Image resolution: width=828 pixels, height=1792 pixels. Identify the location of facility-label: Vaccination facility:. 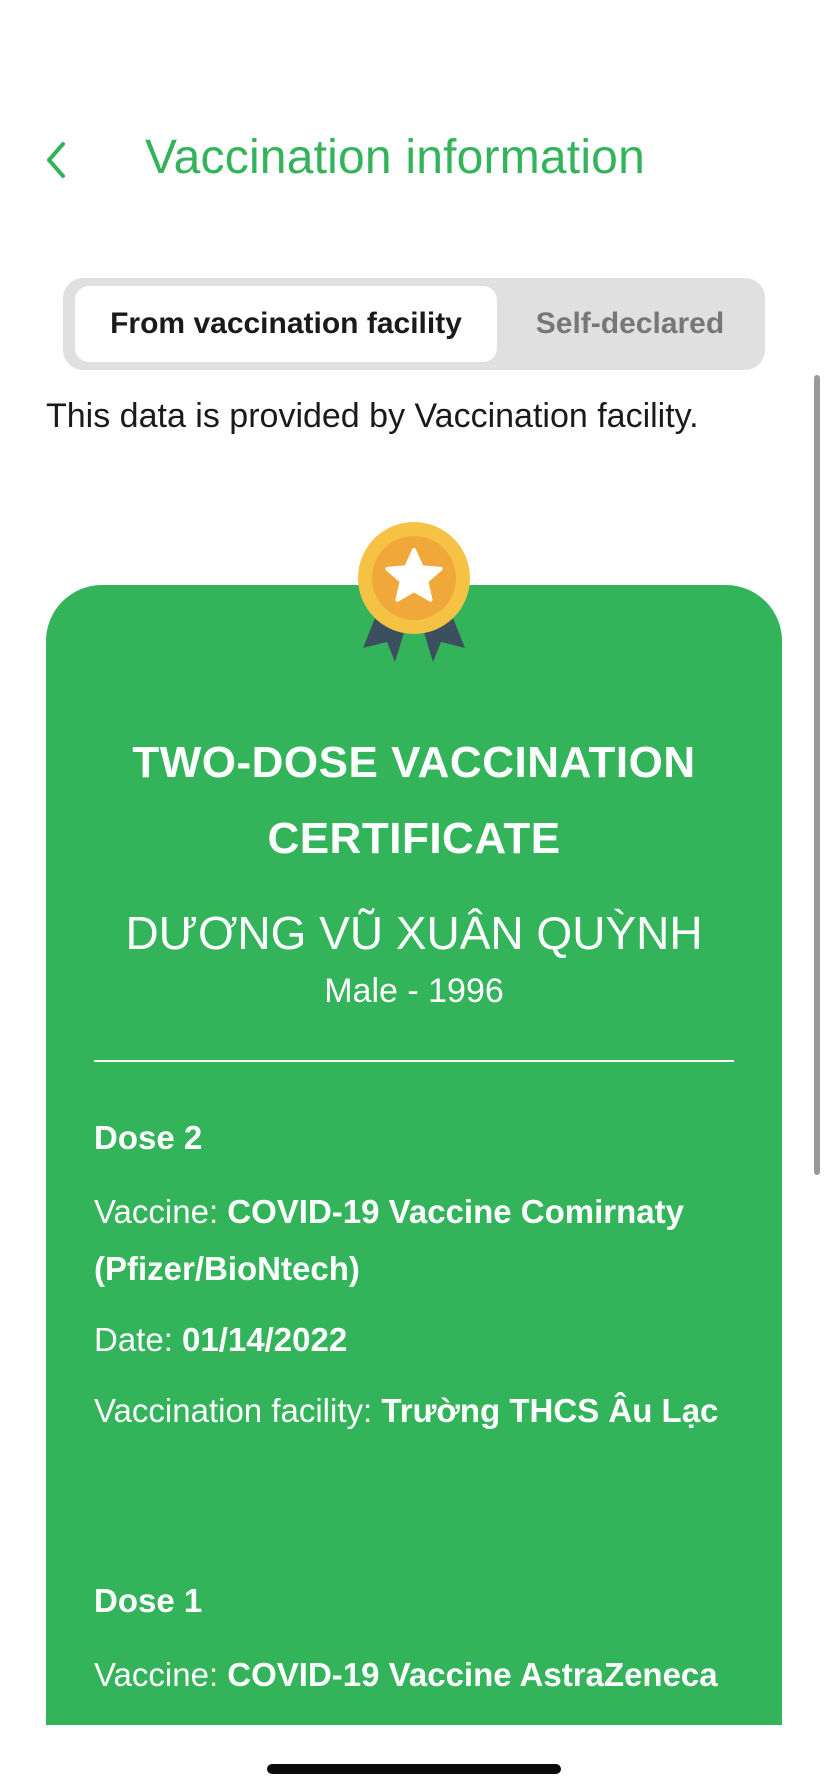
(238, 1410).